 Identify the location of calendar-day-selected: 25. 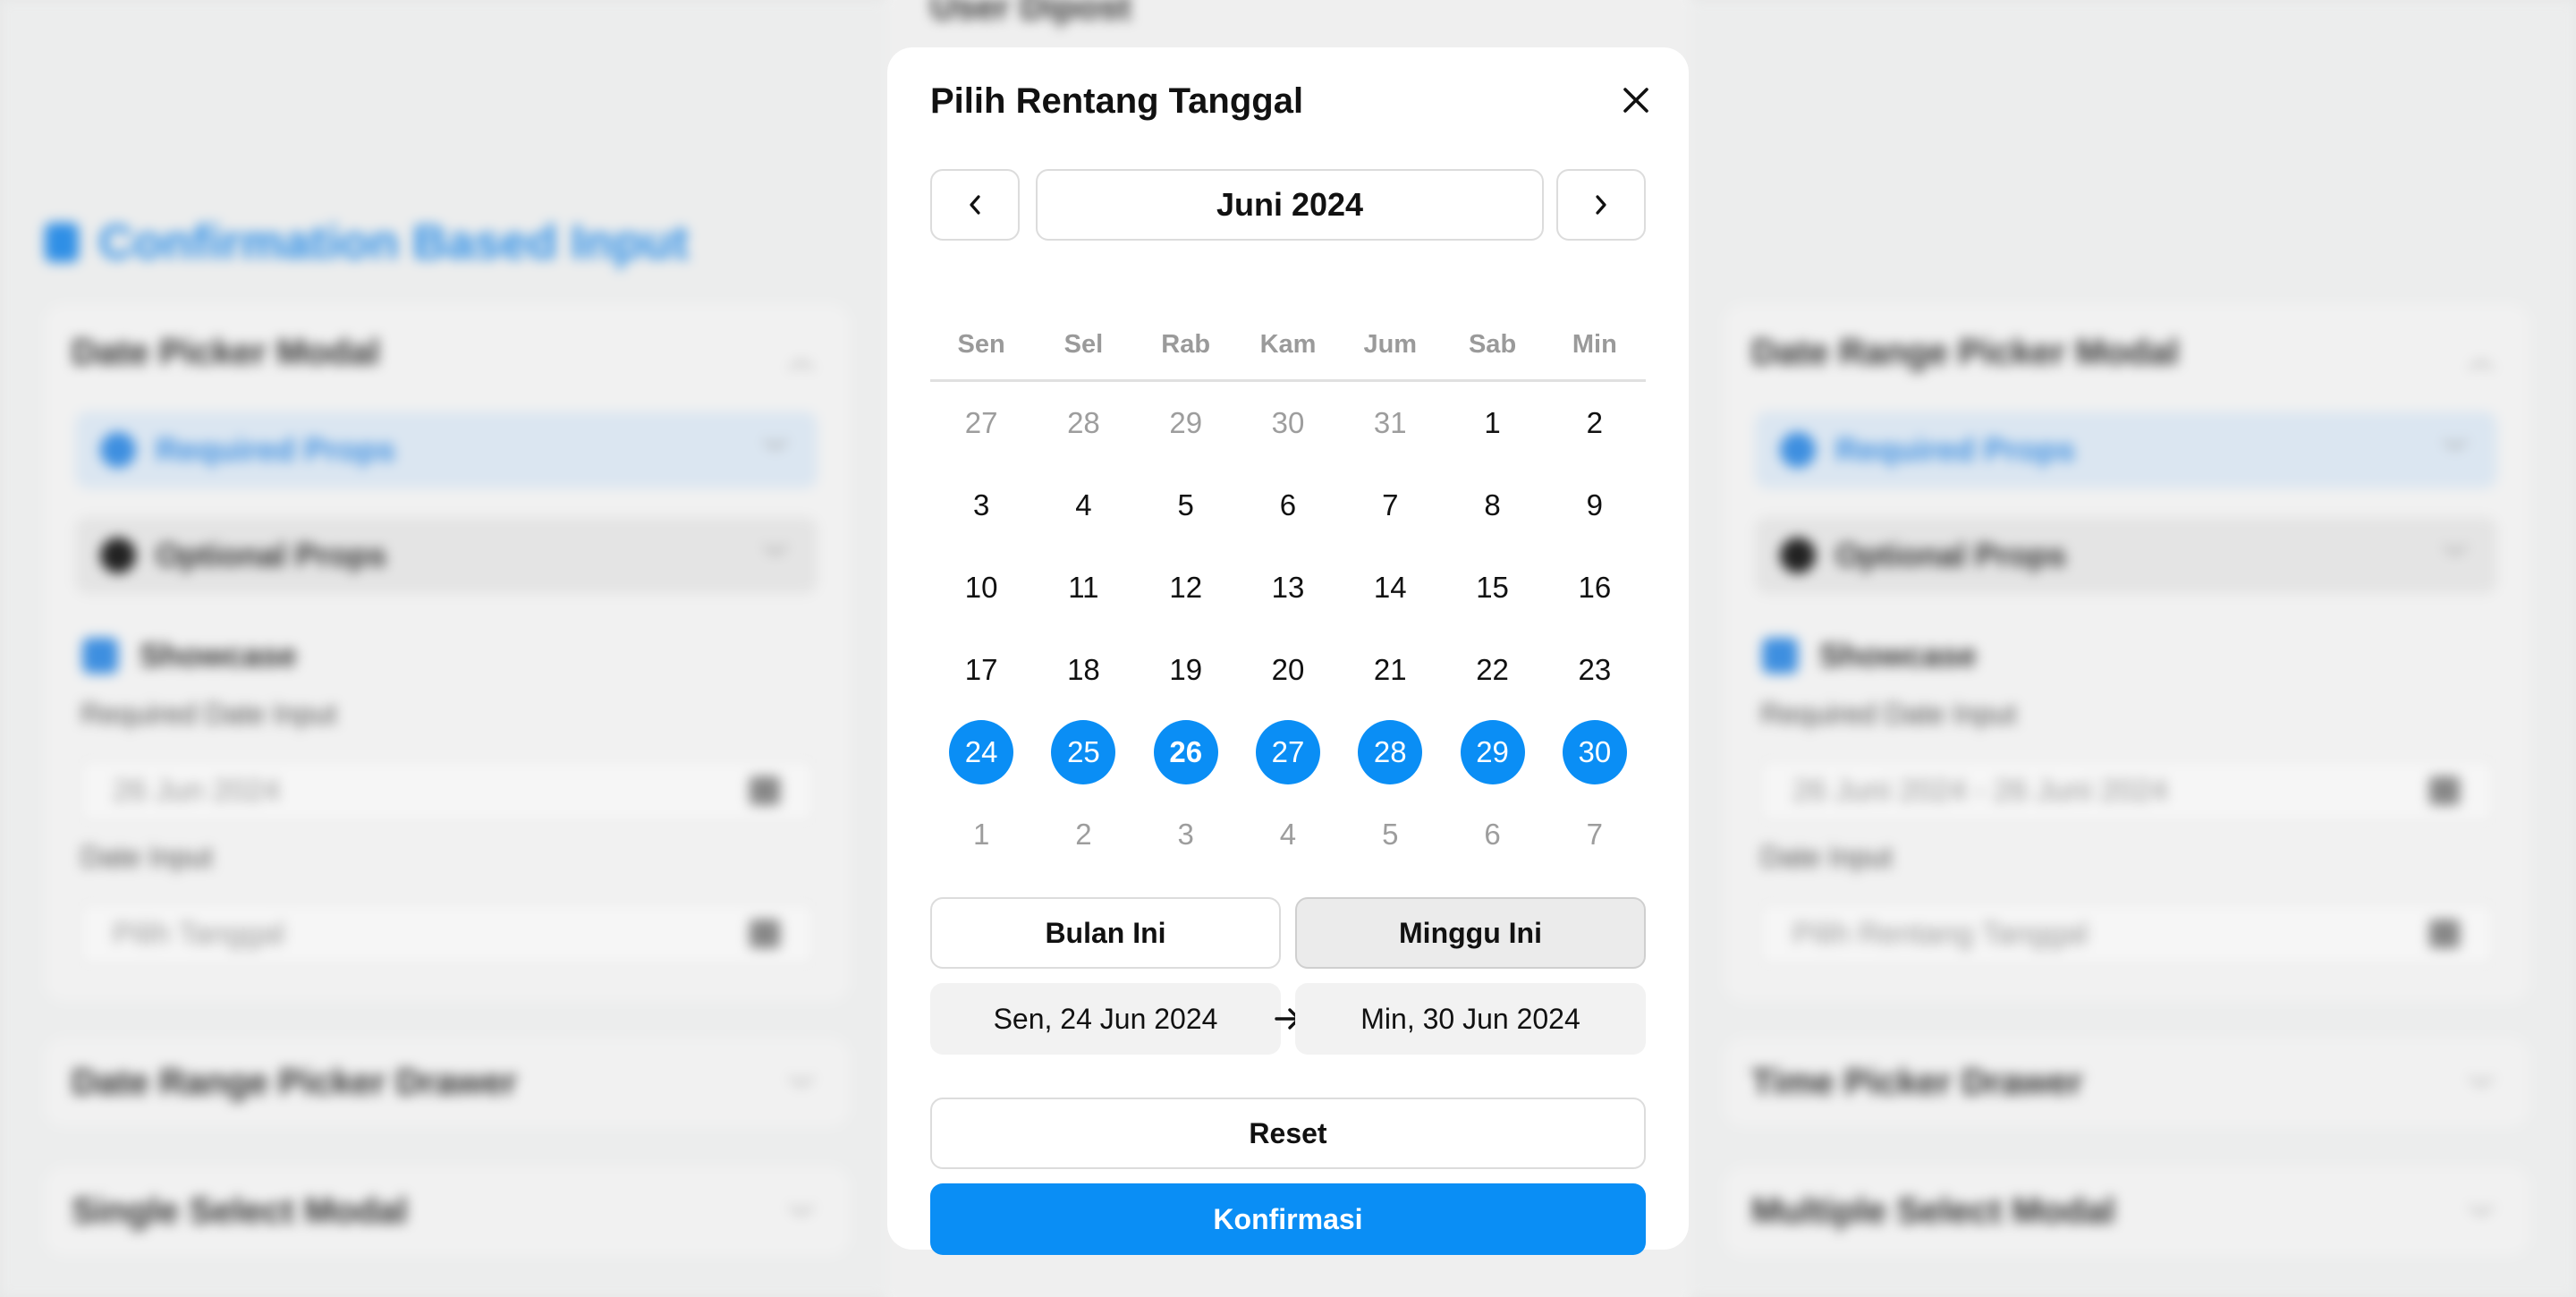
(1083, 752).